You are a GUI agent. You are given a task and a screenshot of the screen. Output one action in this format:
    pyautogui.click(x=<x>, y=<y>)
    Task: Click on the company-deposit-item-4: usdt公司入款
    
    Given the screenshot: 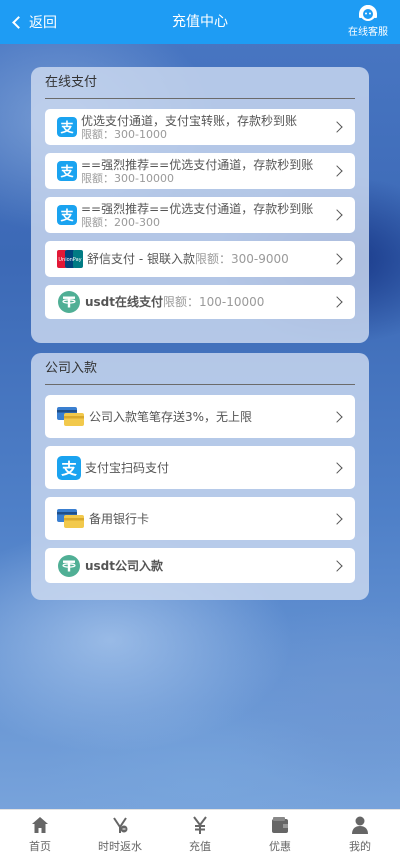 What is the action you would take?
    pyautogui.click(x=200, y=565)
    